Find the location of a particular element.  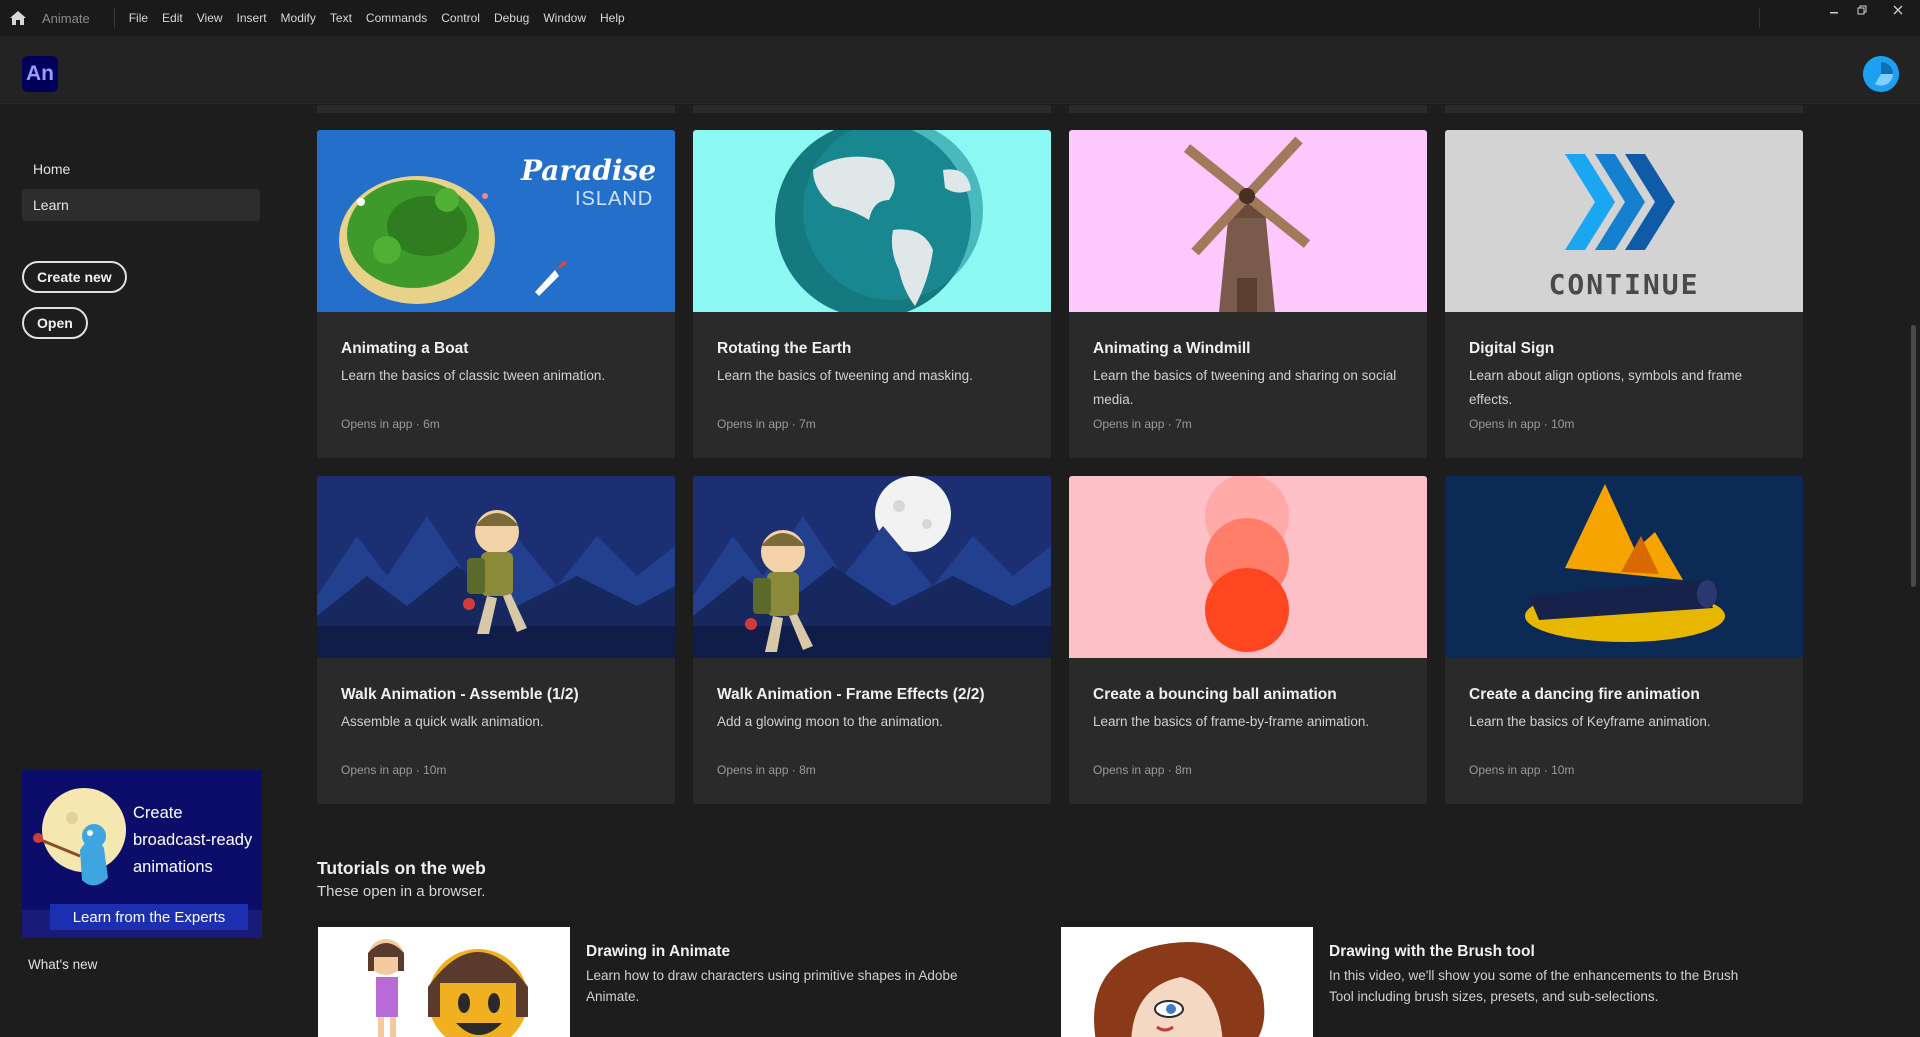

vertical-scrollbar is located at coordinates (1914, 571).